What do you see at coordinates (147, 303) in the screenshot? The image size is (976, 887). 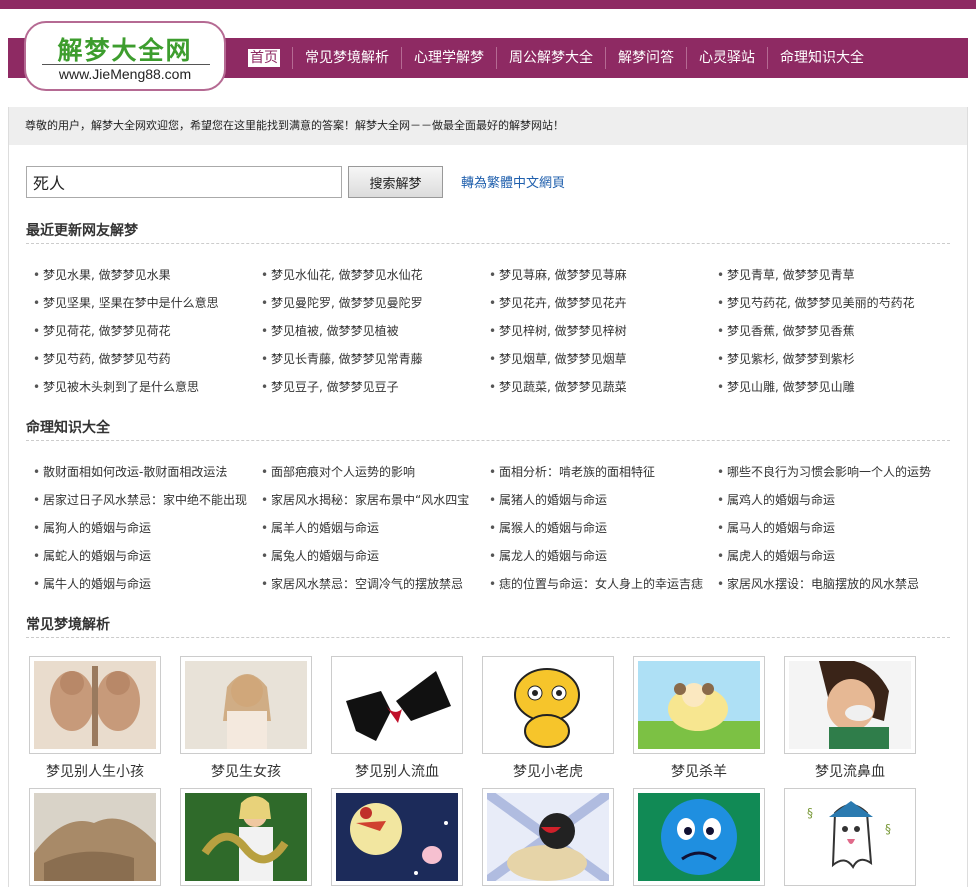 I see `list-item: • 梦见坚果, 坚果在梦中是什么意思` at bounding box center [147, 303].